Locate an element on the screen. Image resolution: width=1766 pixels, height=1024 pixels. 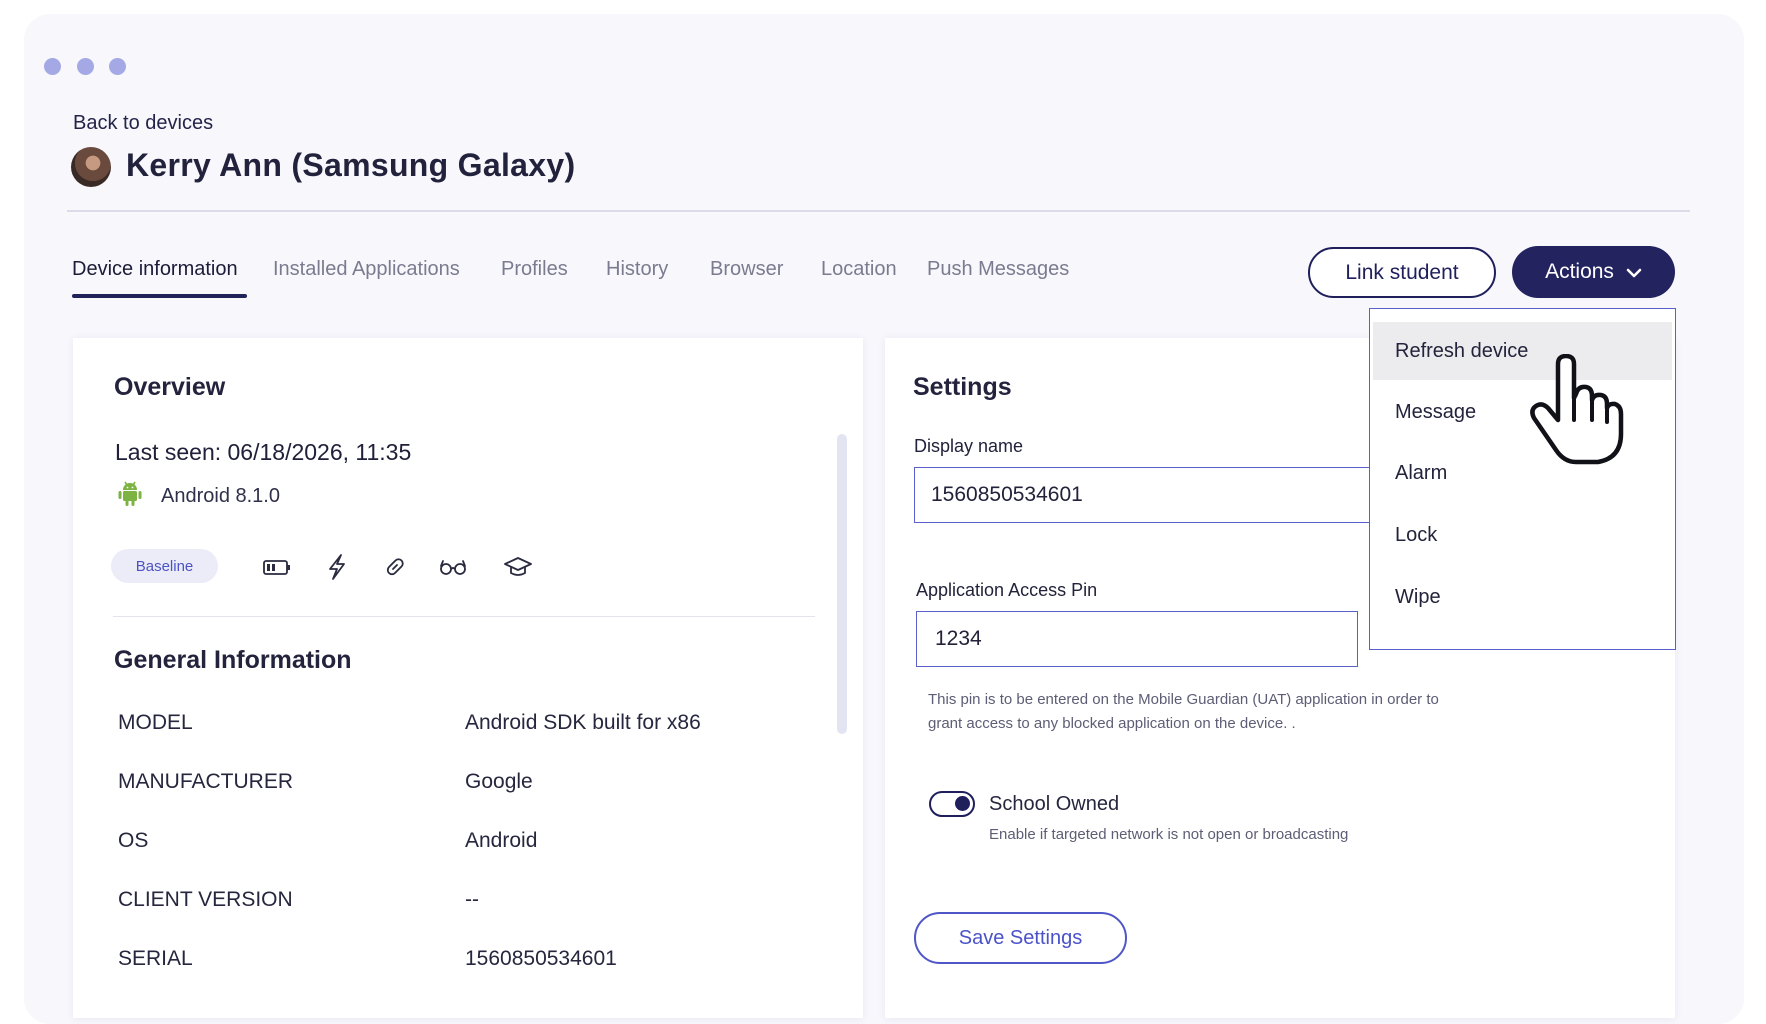
tab-installed-applications: Installed Applications is located at coordinates (366, 269).